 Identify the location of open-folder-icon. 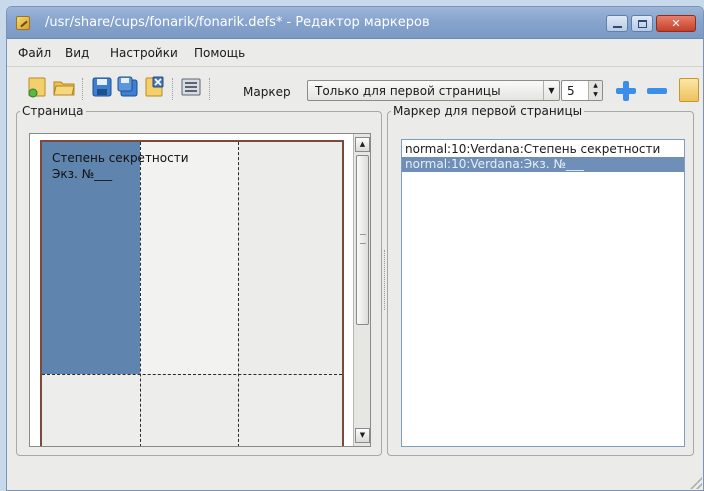
(64, 87).